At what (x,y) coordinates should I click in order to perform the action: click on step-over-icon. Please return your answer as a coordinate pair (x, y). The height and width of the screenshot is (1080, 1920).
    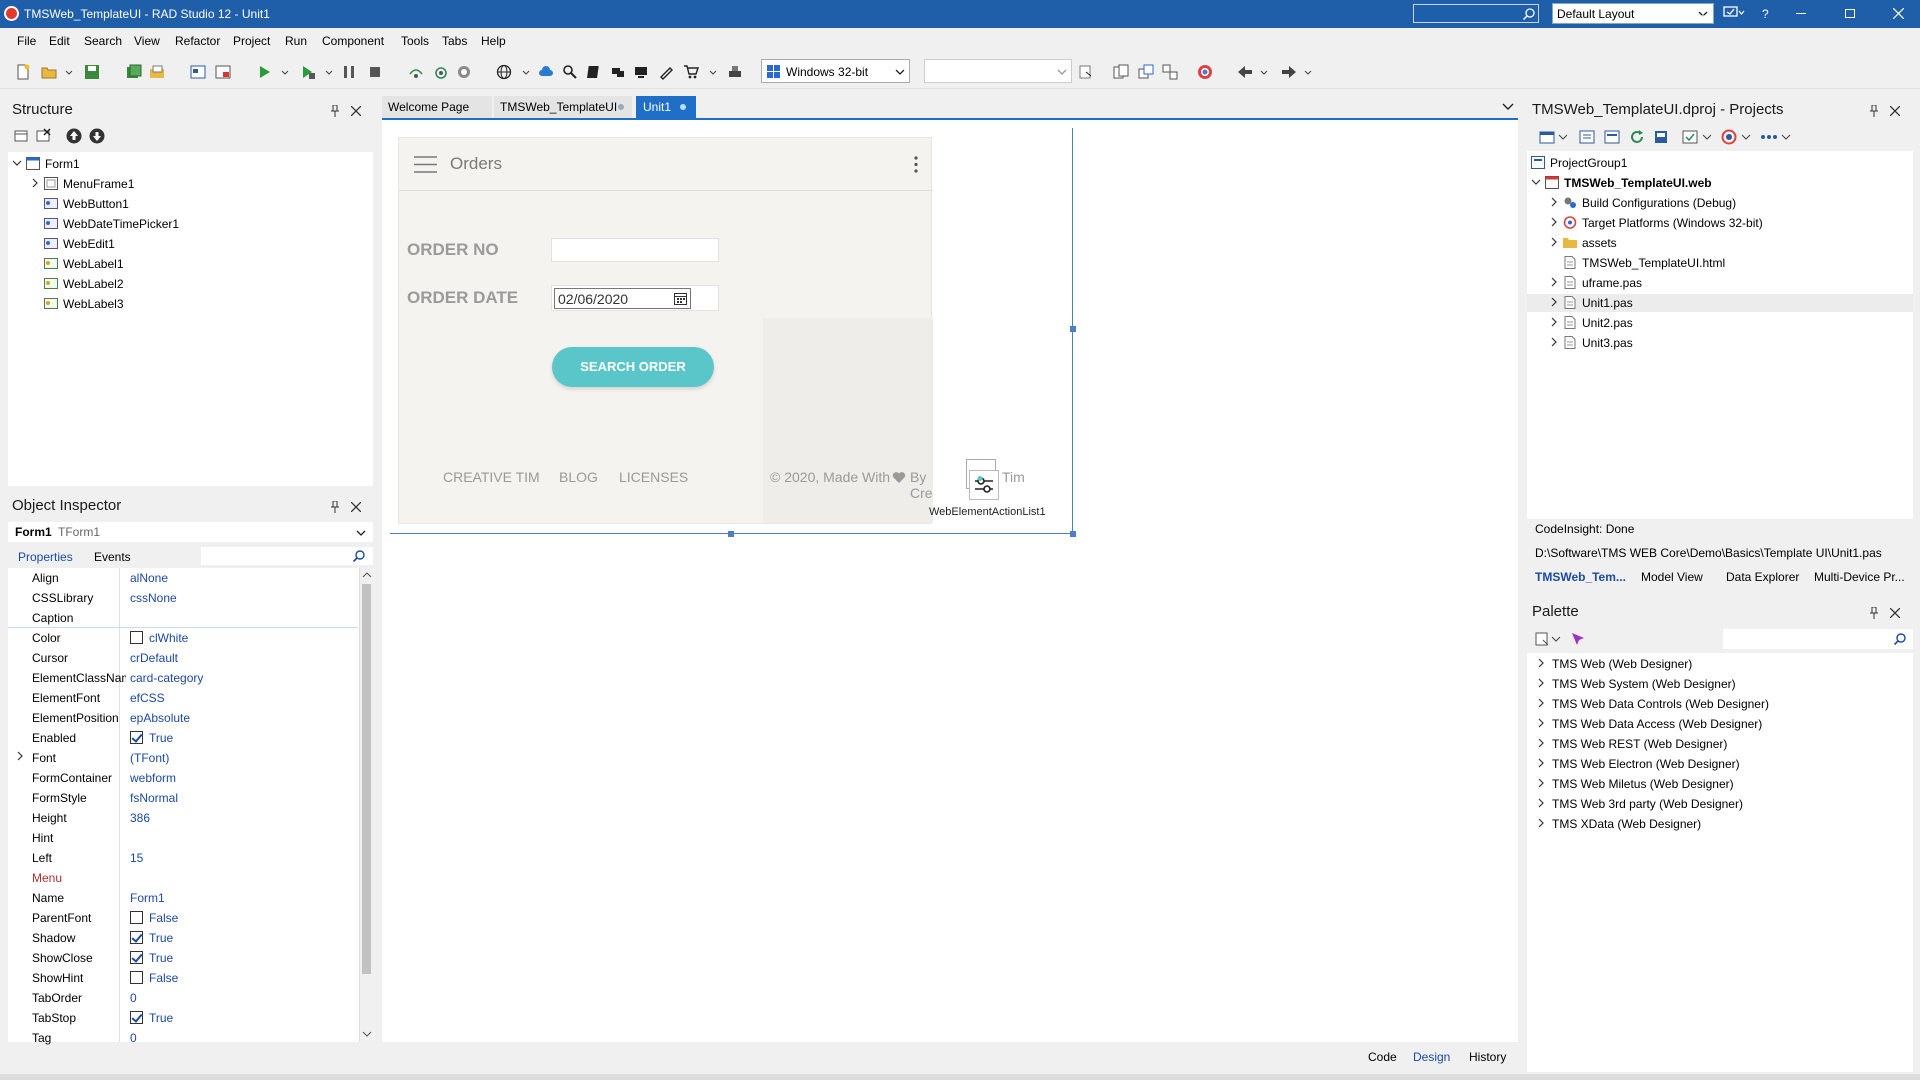
    Looking at the image, I should click on (416, 72).